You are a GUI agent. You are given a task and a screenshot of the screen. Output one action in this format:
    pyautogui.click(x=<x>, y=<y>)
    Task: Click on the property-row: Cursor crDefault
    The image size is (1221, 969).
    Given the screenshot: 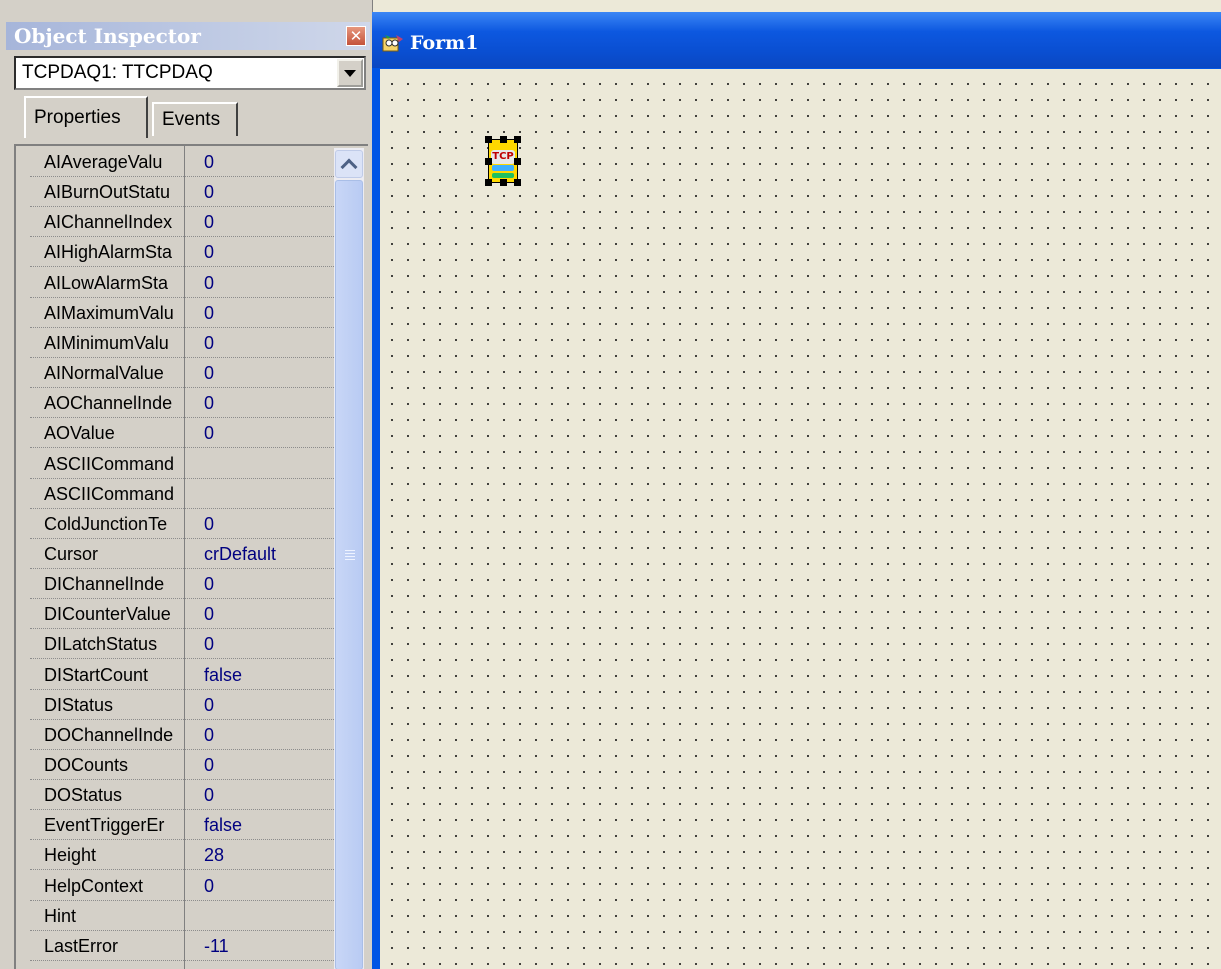 What is the action you would take?
    pyautogui.click(x=183, y=555)
    